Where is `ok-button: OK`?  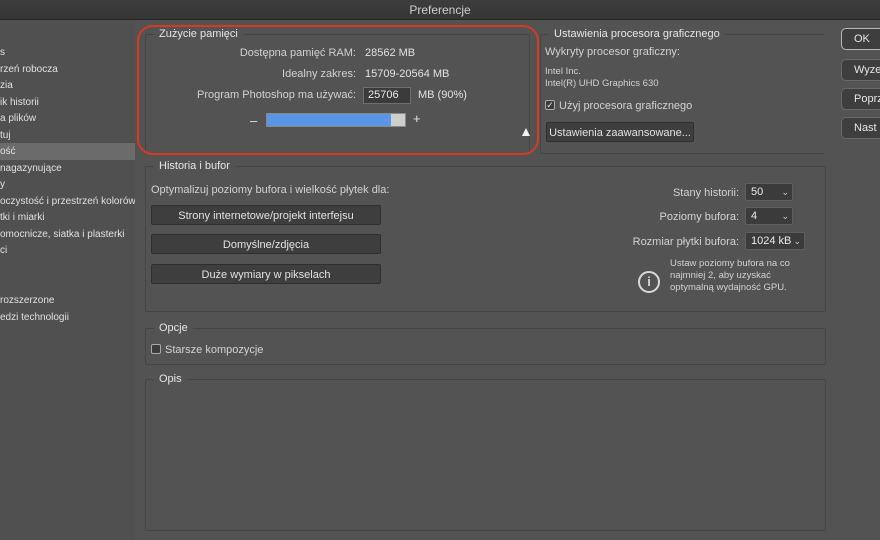 ok-button: OK is located at coordinates (860, 39).